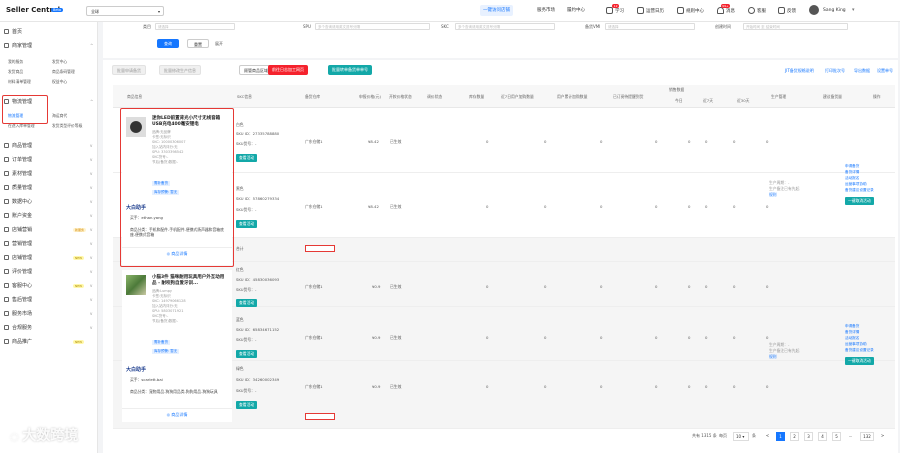 This screenshot has width=900, height=453. Describe the element at coordinates (862, 71) in the screenshot. I see `export-link: 导出数据` at that location.